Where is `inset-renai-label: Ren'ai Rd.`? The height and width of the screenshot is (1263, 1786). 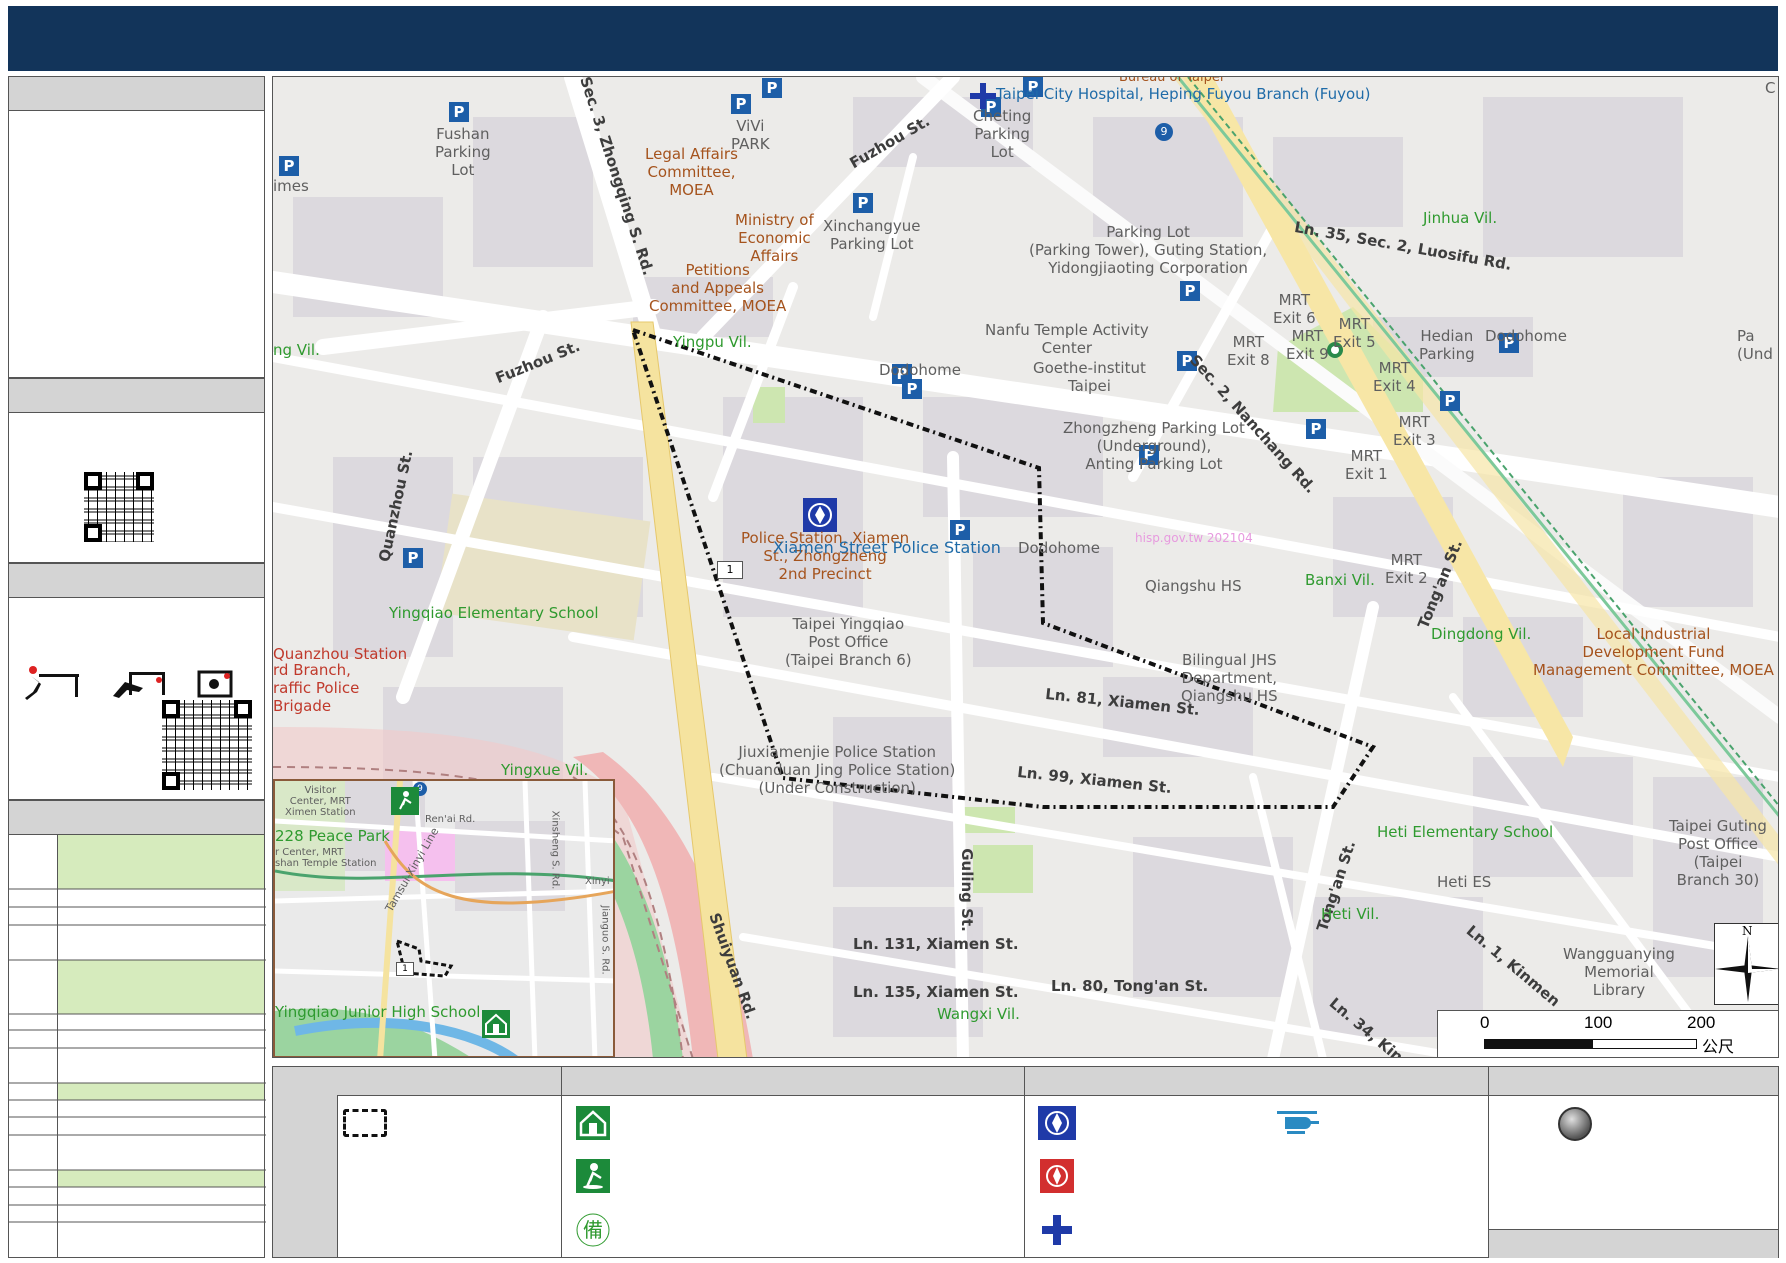
inset-renai-label: Ren'ai Rd. is located at coordinates (450, 819).